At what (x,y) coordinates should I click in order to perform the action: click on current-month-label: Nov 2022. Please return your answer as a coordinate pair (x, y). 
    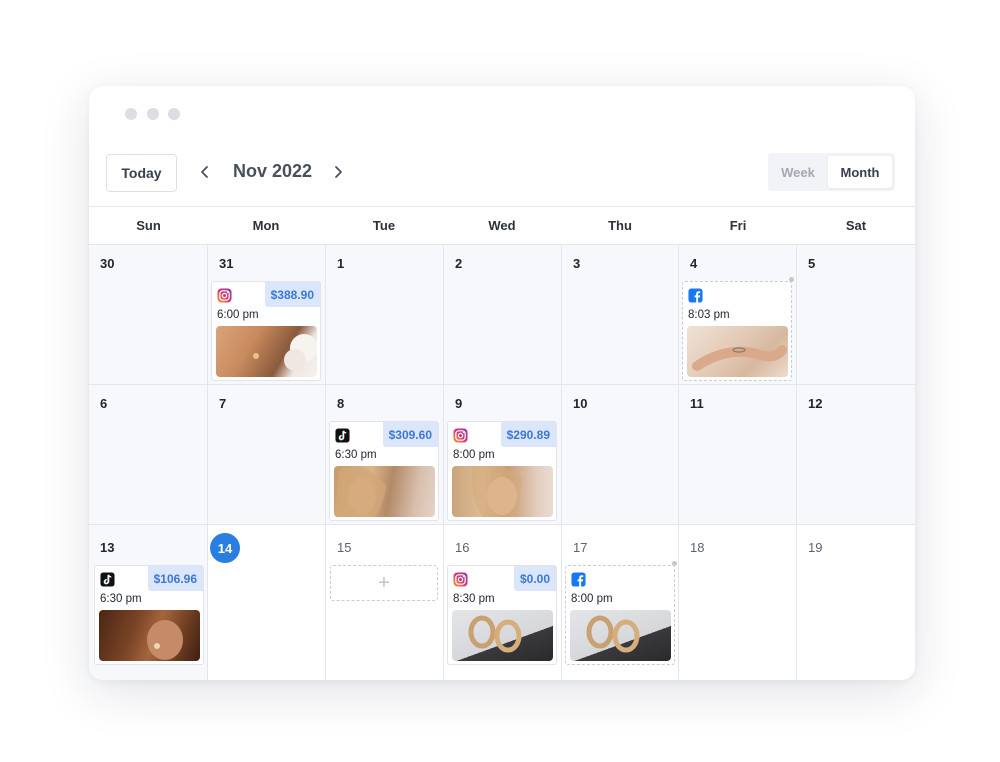
    Looking at the image, I should click on (273, 171).